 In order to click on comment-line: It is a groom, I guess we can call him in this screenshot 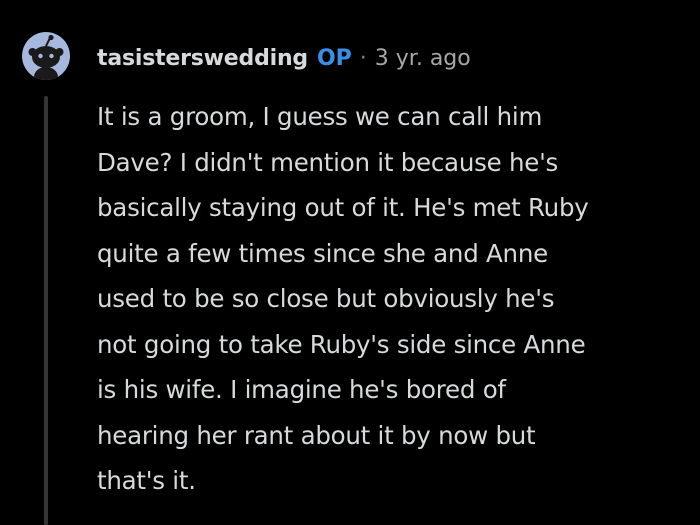, I will do `click(320, 116)`.